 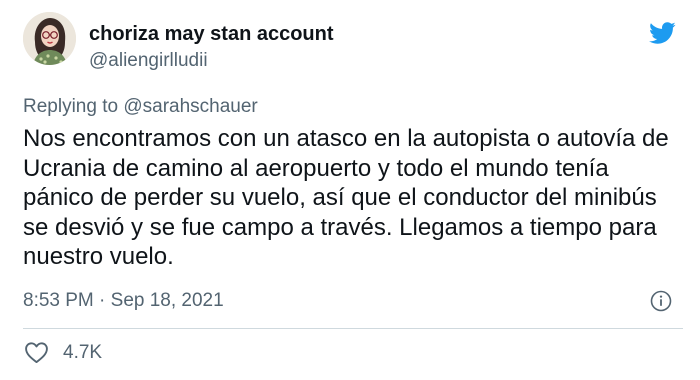 What do you see at coordinates (123, 301) in the screenshot?
I see `tweet-timestamp: 8:53 PM · Sep 18, 2021` at bounding box center [123, 301].